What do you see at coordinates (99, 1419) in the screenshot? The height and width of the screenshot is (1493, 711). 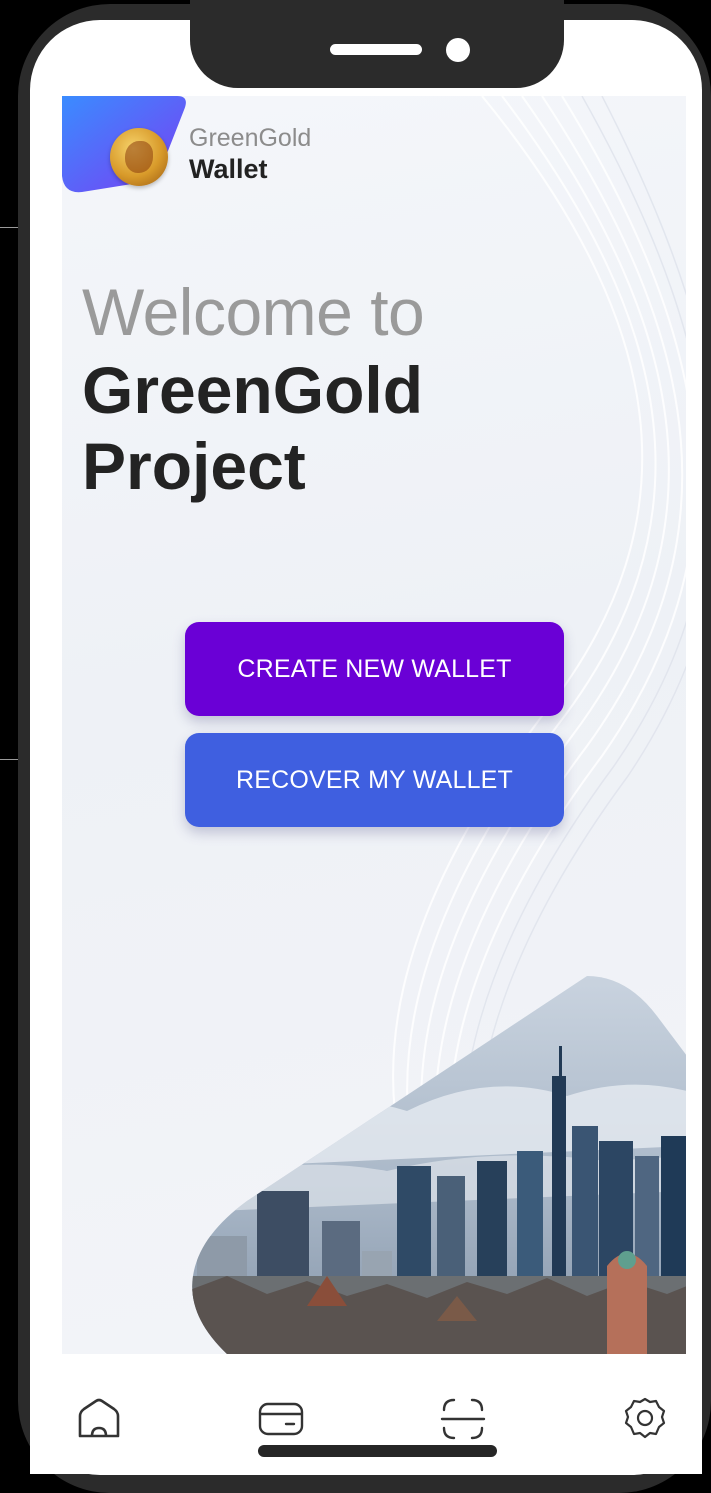 I see `home-icon` at bounding box center [99, 1419].